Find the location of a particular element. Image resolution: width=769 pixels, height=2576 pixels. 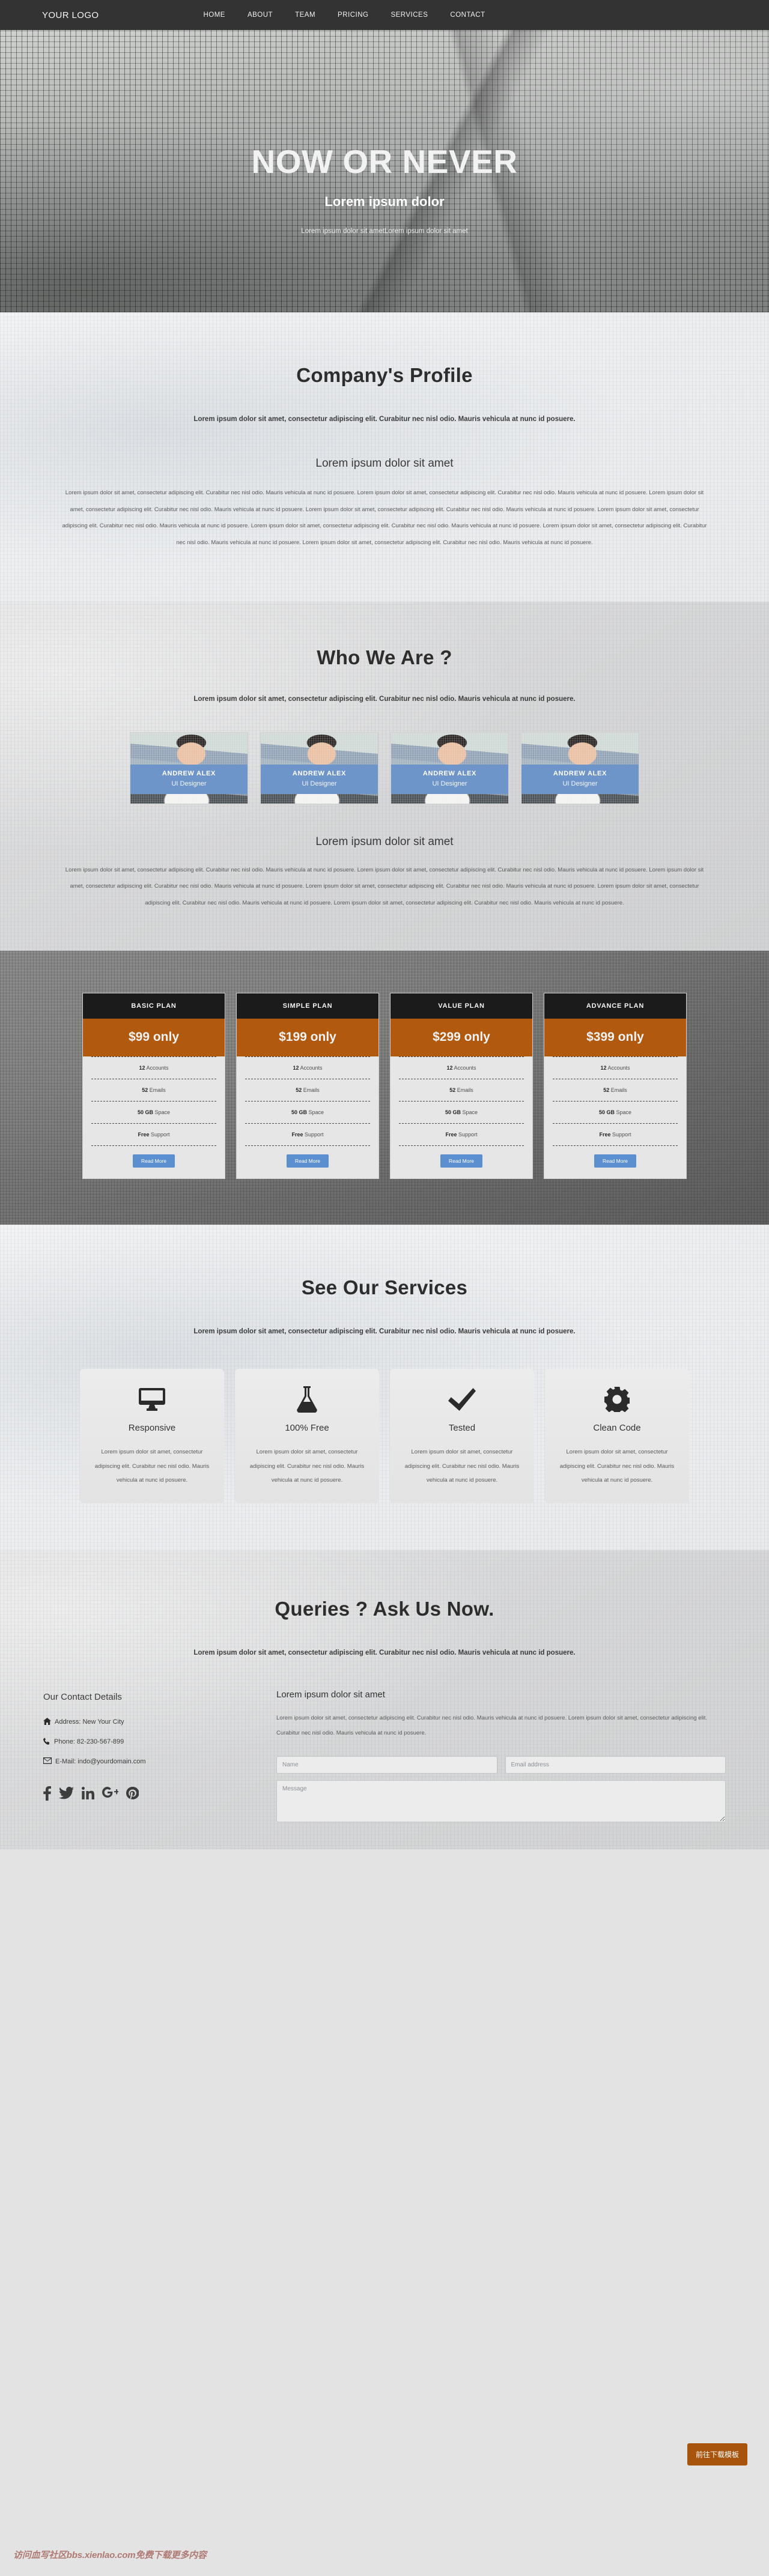

feature-label: Support is located at coordinates (621, 1135).